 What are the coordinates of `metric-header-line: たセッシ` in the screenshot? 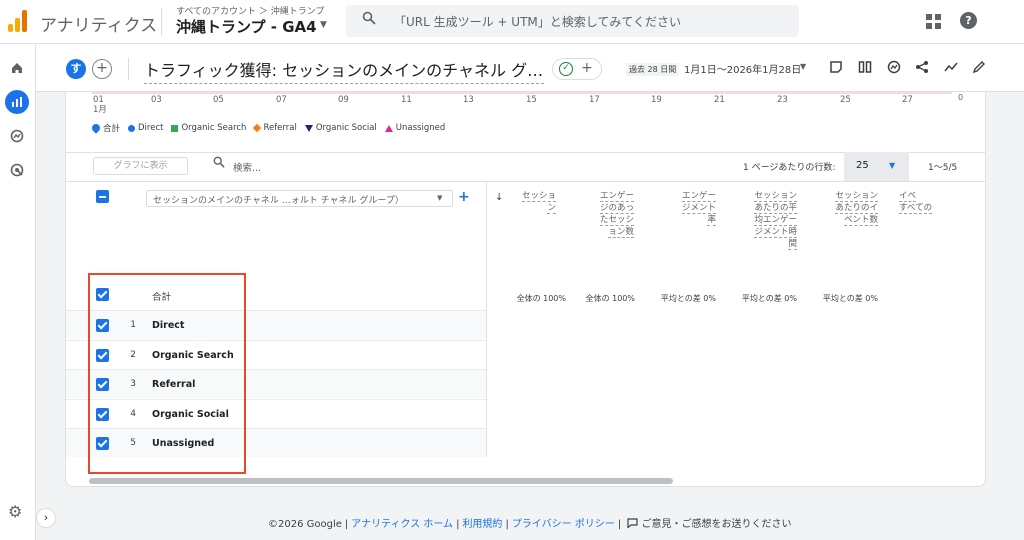 It's located at (616, 220).